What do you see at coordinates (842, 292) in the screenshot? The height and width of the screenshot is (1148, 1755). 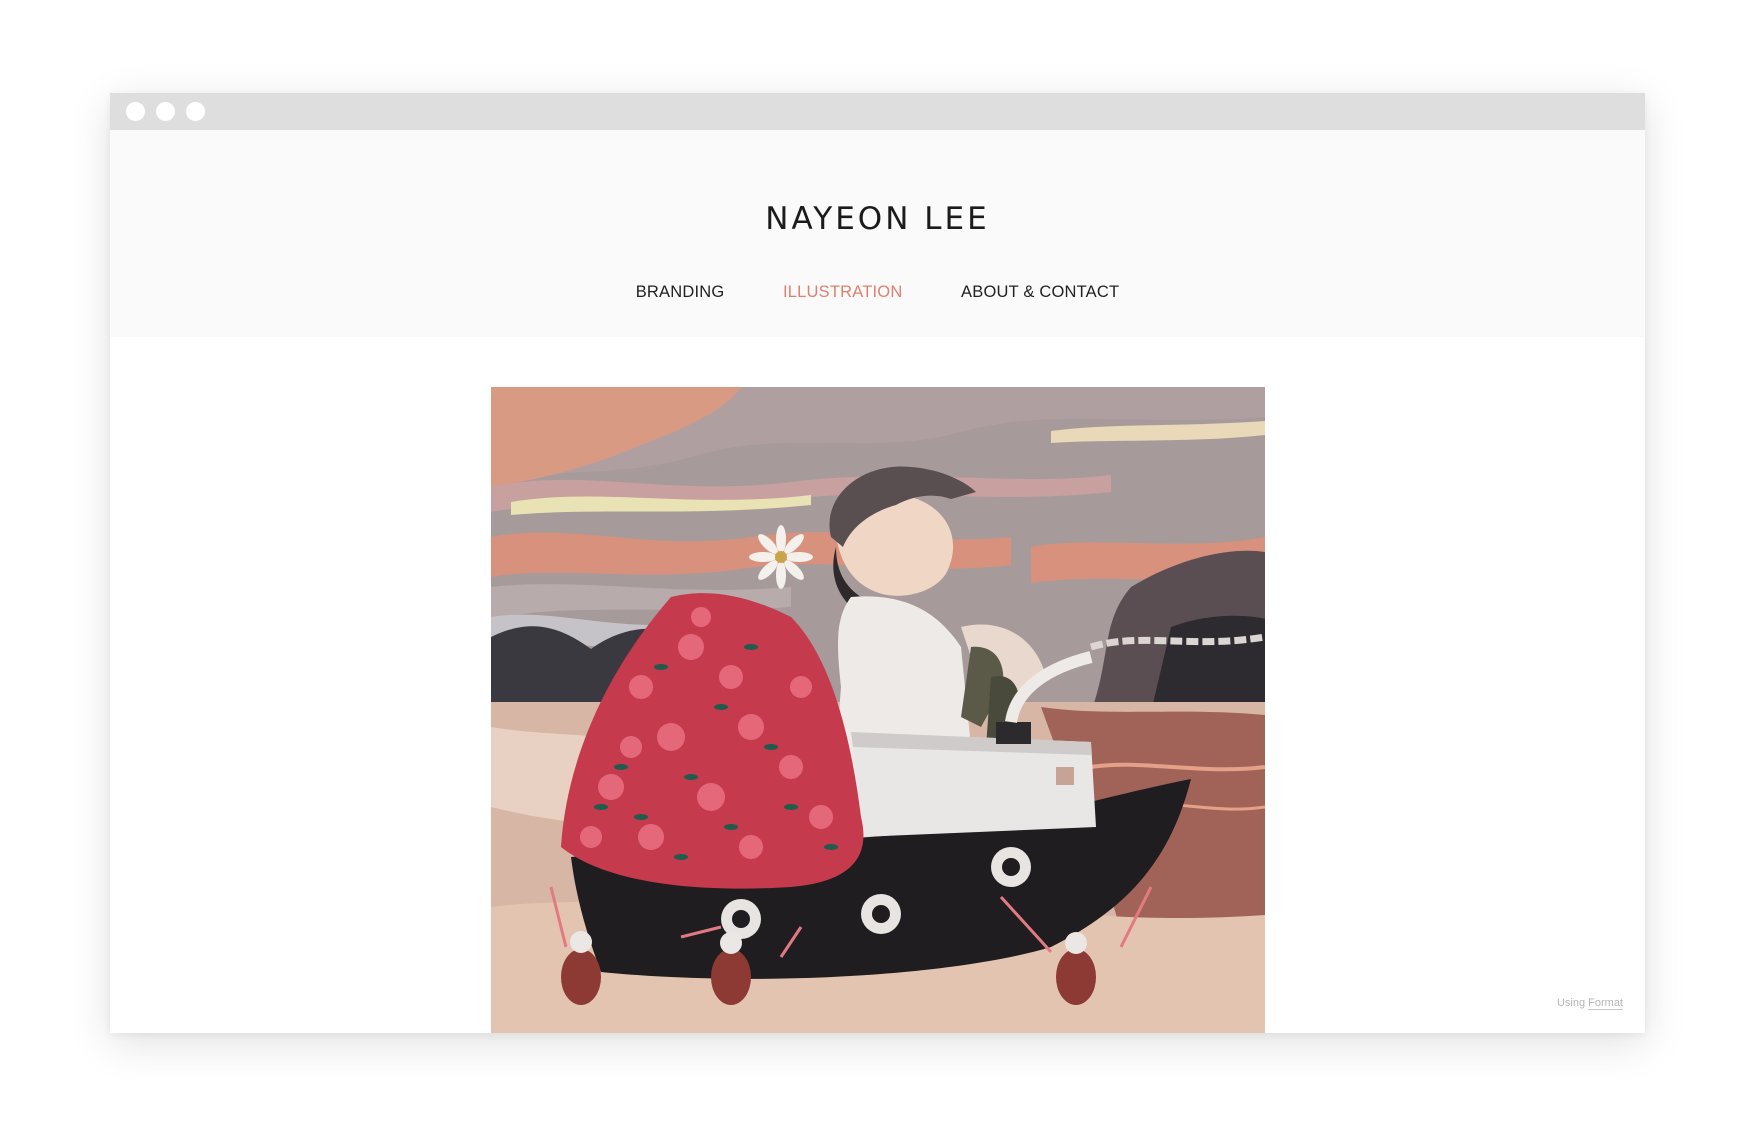 I see `nav-item-illustration: ILLUSTRATION` at bounding box center [842, 292].